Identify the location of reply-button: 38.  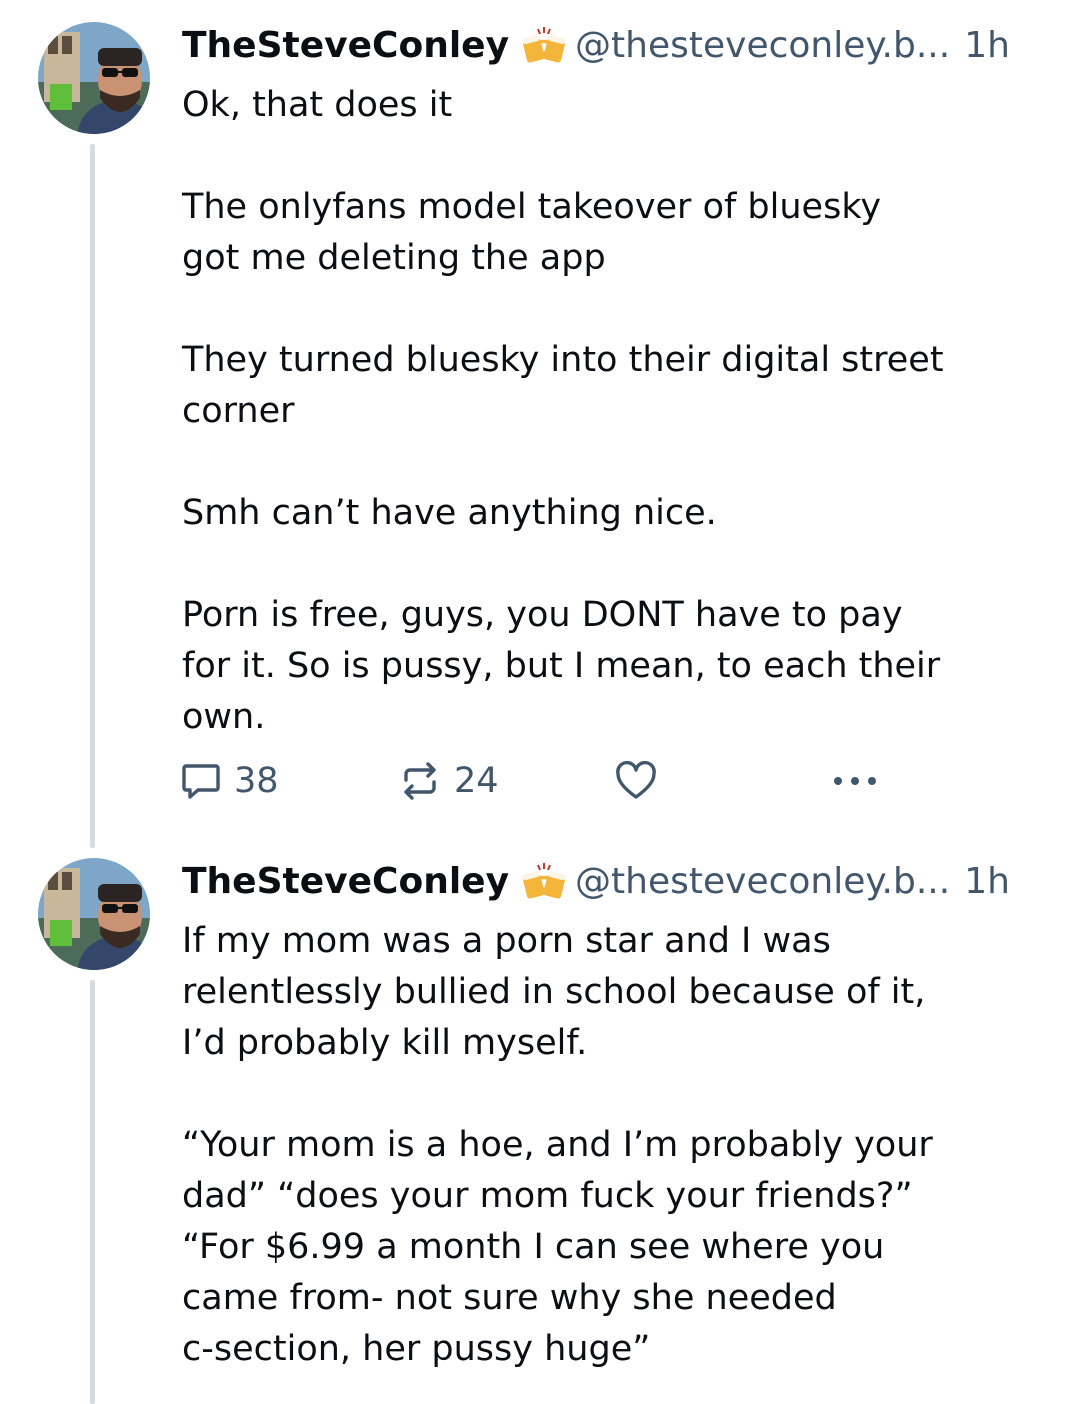
(229, 781).